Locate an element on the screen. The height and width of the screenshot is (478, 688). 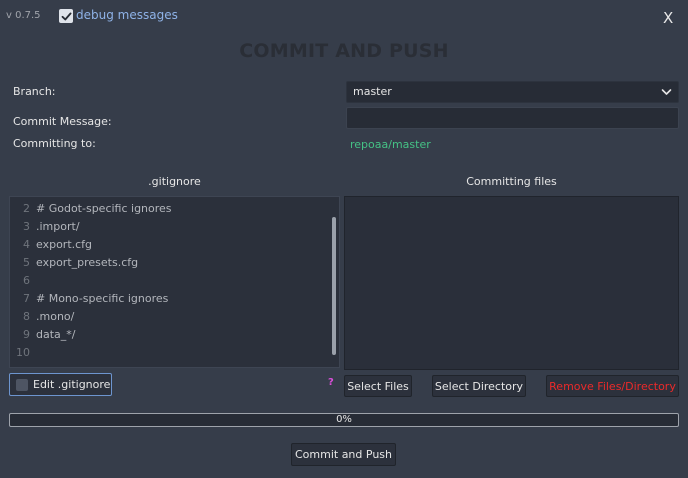
branch-select-value: master is located at coordinates (372, 91).